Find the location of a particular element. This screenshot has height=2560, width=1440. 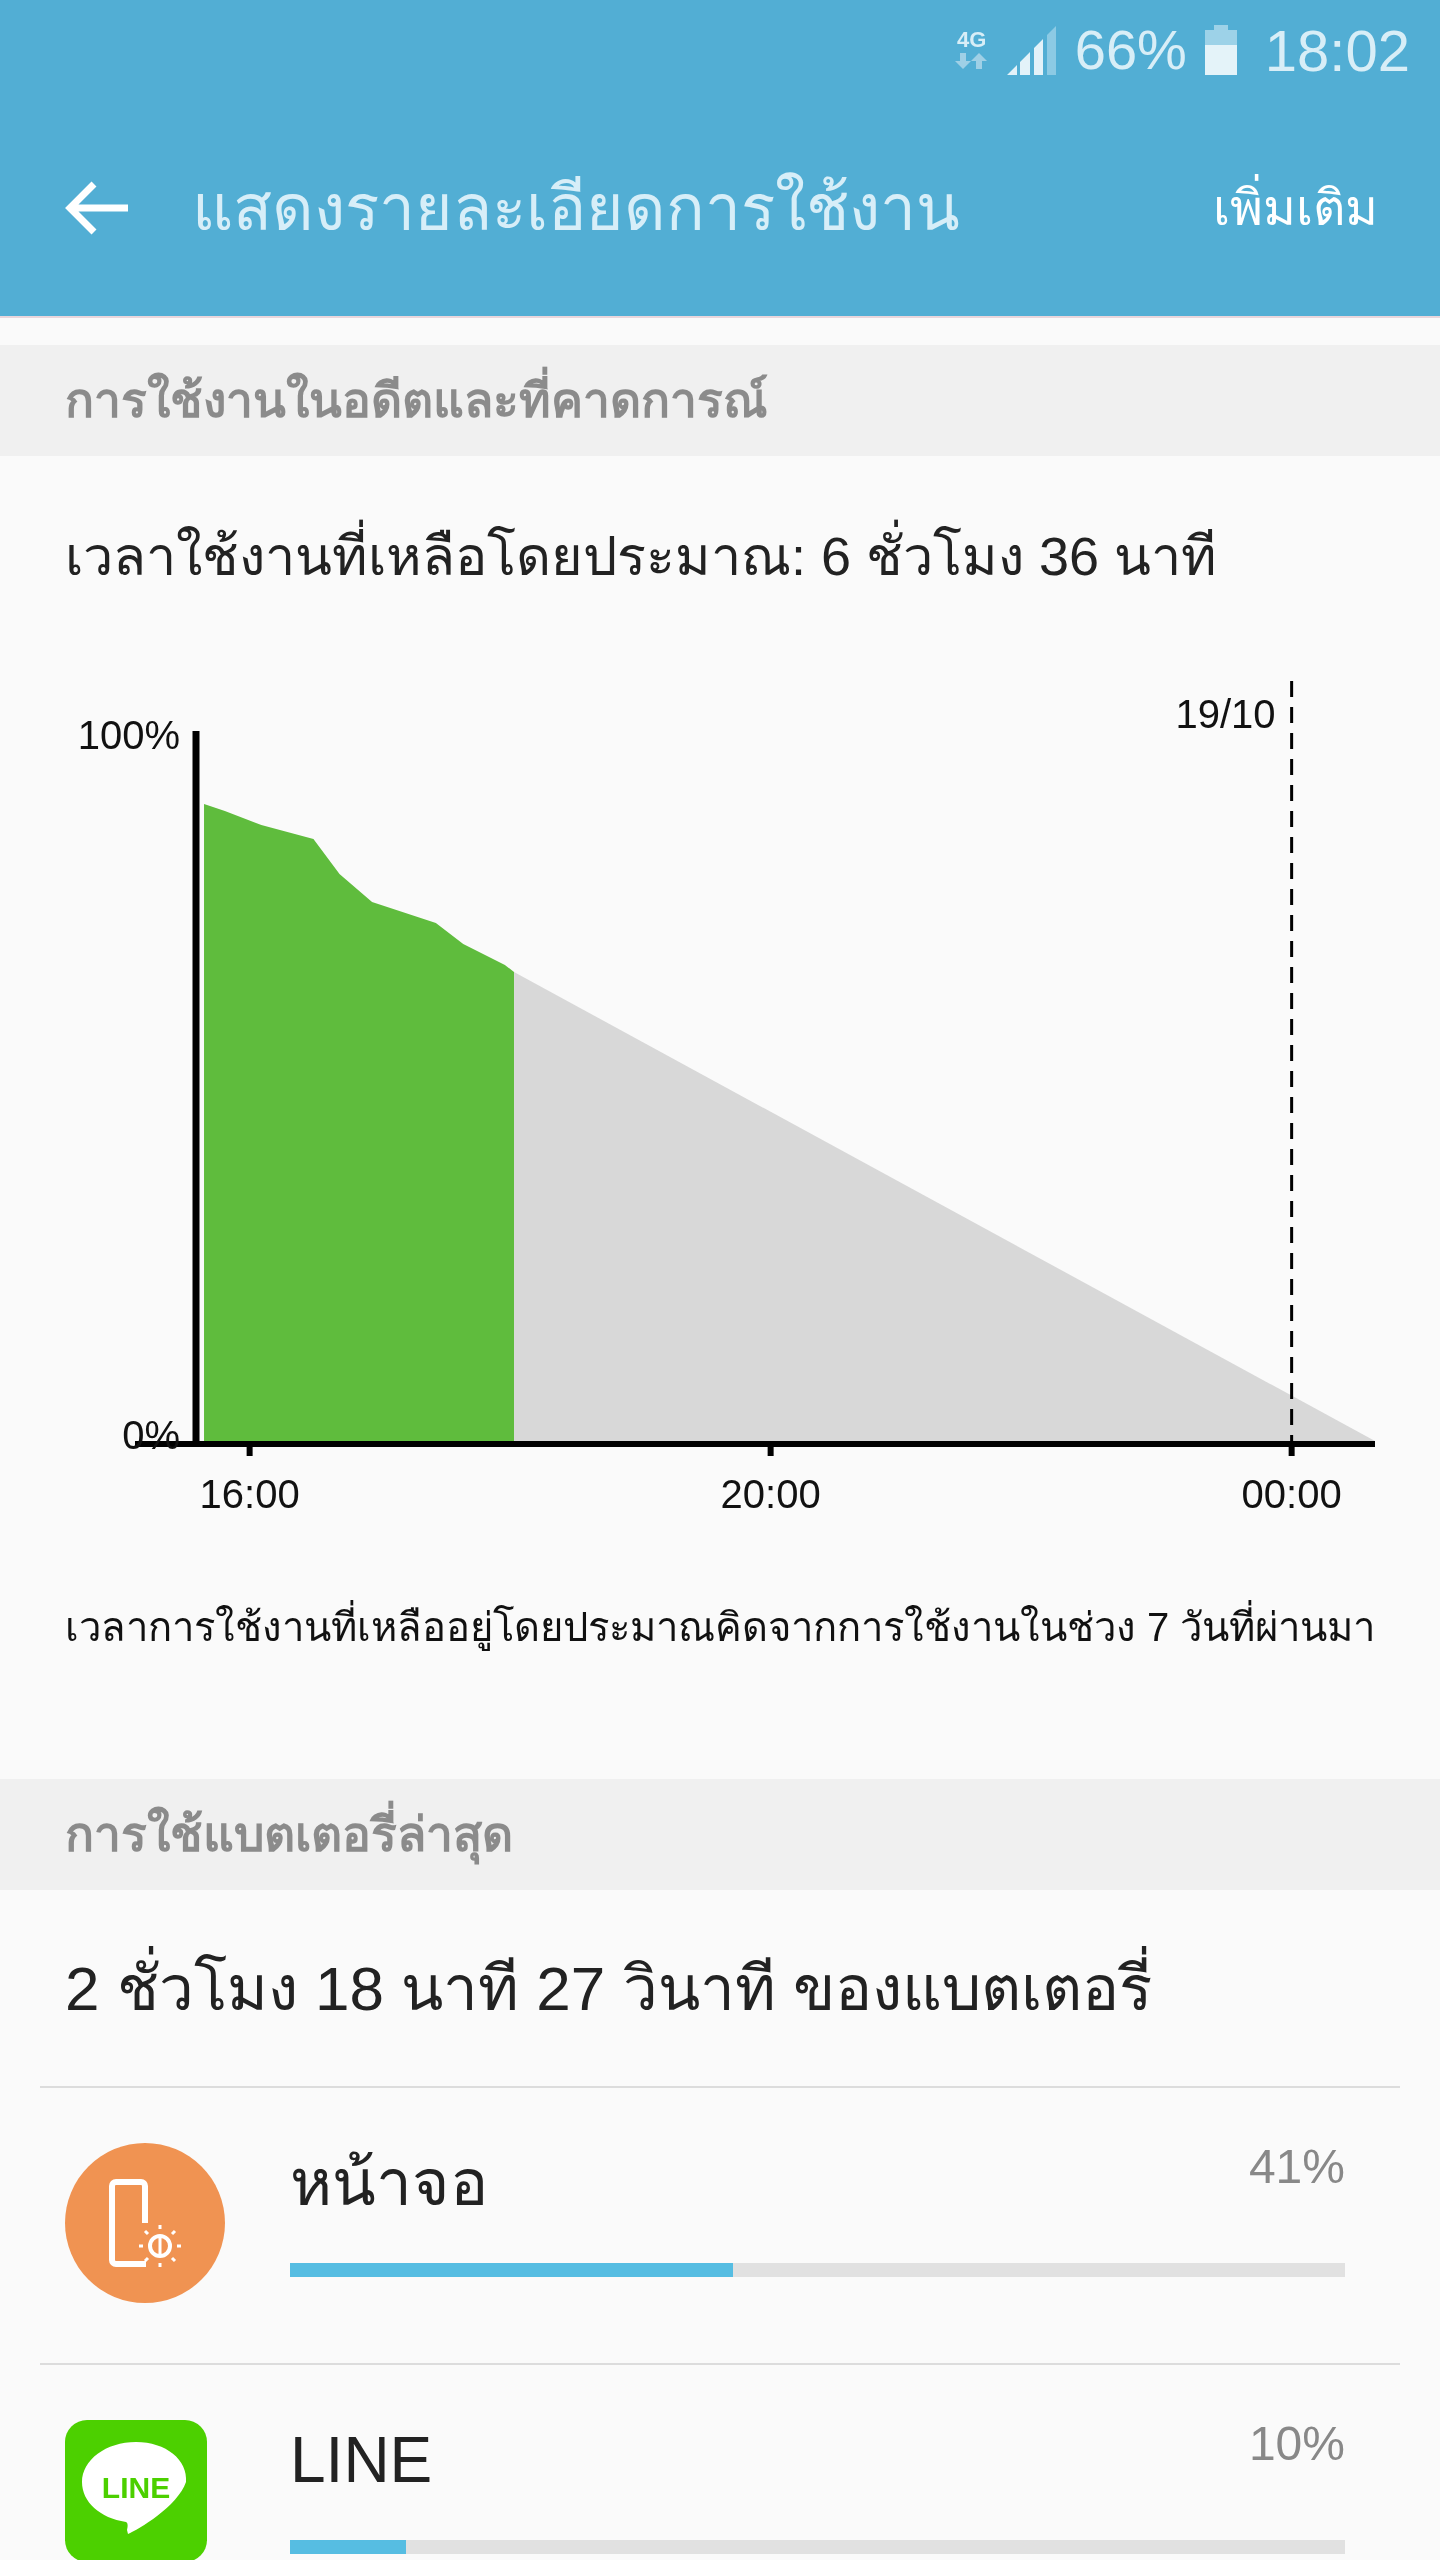

usage-percent: 10% is located at coordinates (1296, 2444).